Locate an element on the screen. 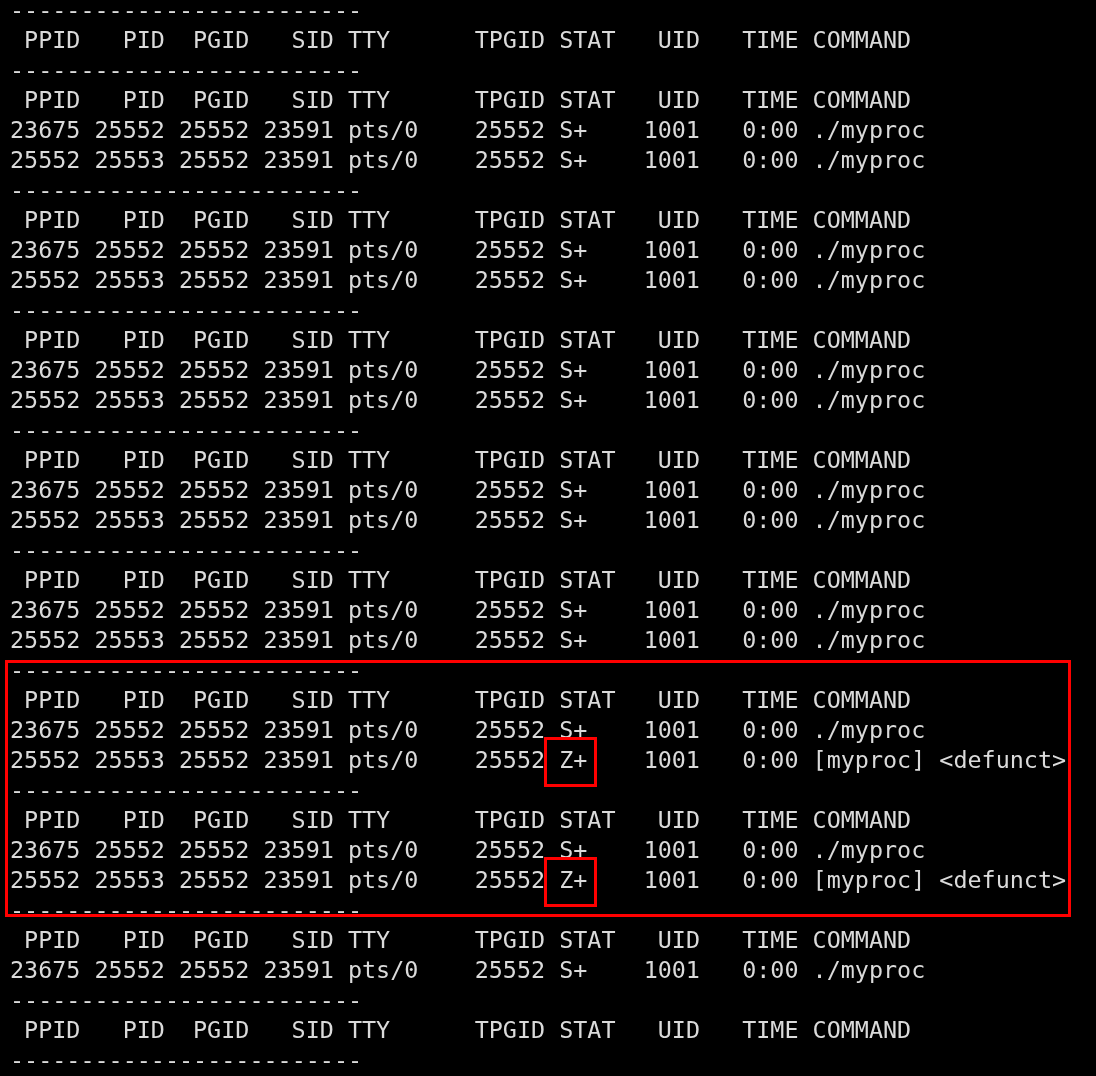  table-cell: 25553 is located at coordinates (129, 520).